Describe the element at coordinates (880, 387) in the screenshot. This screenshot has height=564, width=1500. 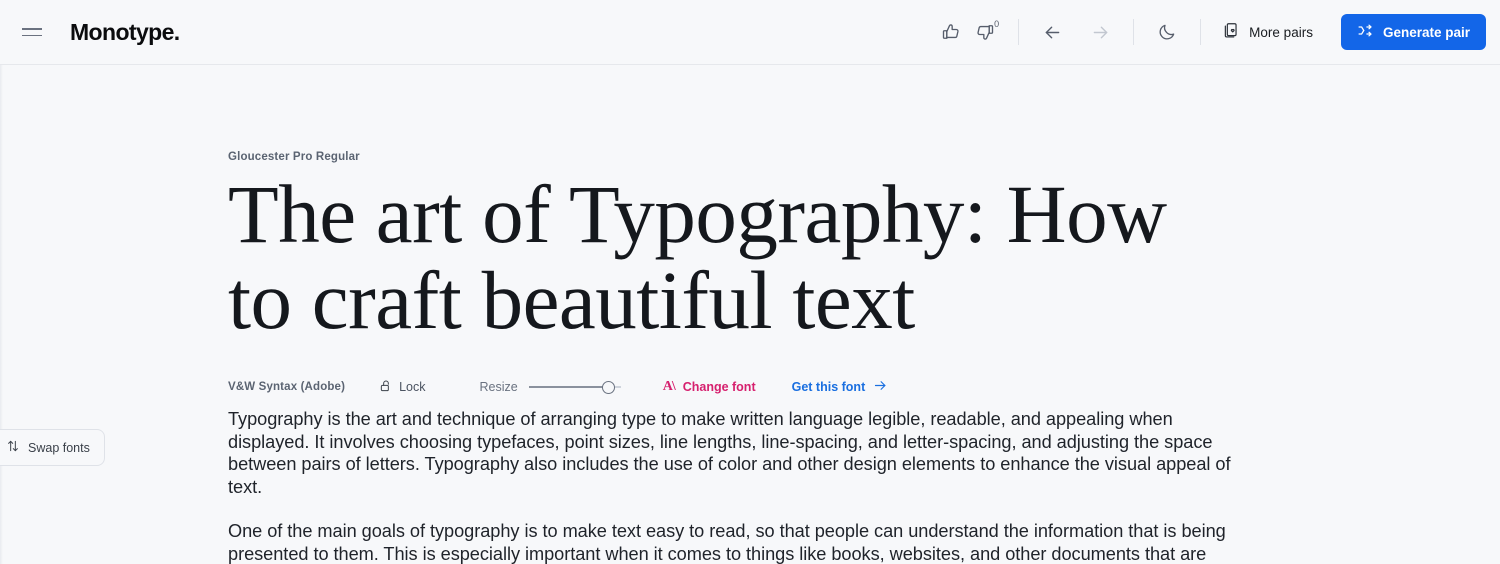
I see `arrow-right-icon` at that location.